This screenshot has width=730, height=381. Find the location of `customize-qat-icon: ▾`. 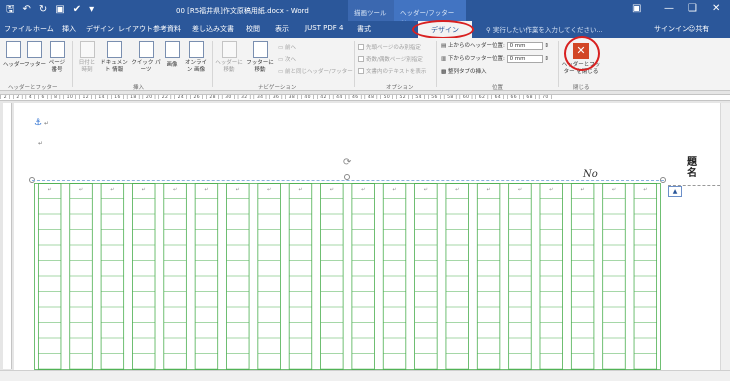

customize-qat-icon: ▾ is located at coordinates (91, 10).